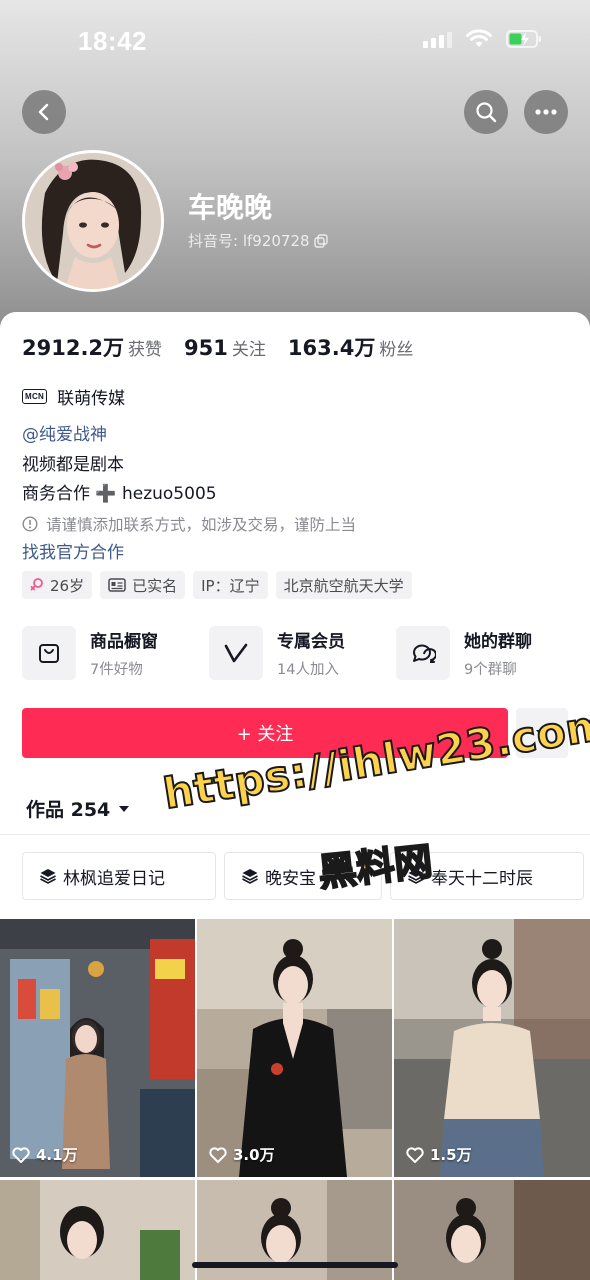 The height and width of the screenshot is (1280, 590). I want to click on shopping-bag-icon, so click(49, 653).